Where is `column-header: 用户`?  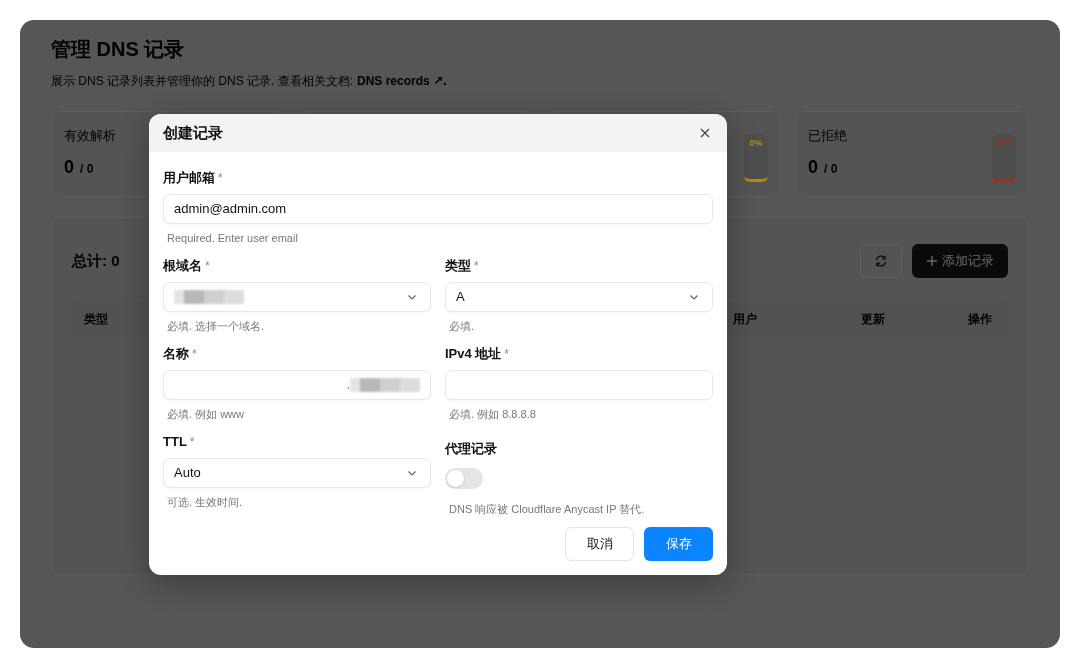
column-header: 用户 is located at coordinates (745, 319).